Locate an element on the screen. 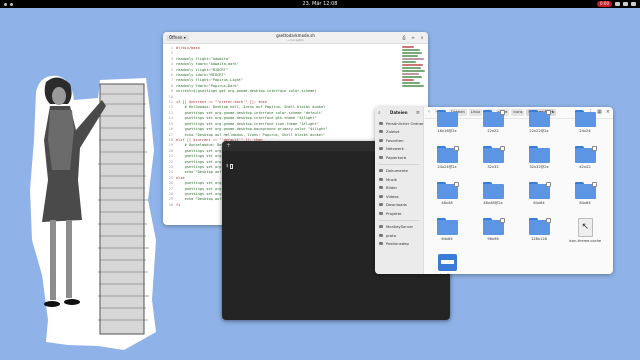 Image resolution: width=640 pixels, height=360 pixels. sidebar-item: Papierkorb is located at coordinates (399, 157).